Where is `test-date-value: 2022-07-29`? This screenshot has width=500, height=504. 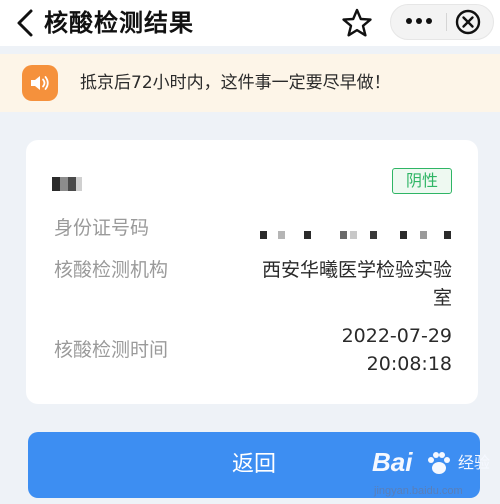
test-date-value: 2022-07-29 is located at coordinates (396, 336).